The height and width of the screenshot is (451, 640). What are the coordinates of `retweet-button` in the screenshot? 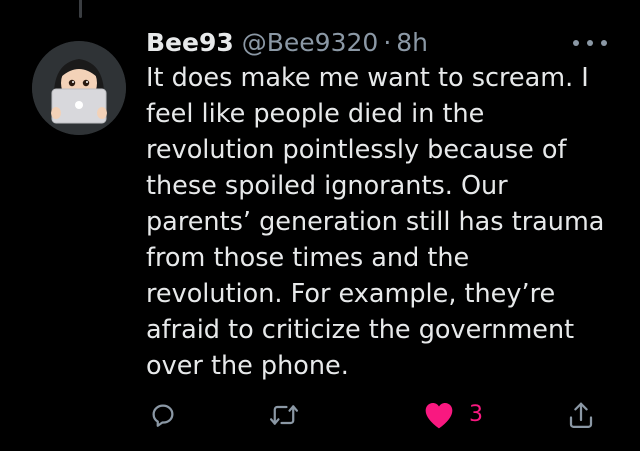 It's located at (284, 415).